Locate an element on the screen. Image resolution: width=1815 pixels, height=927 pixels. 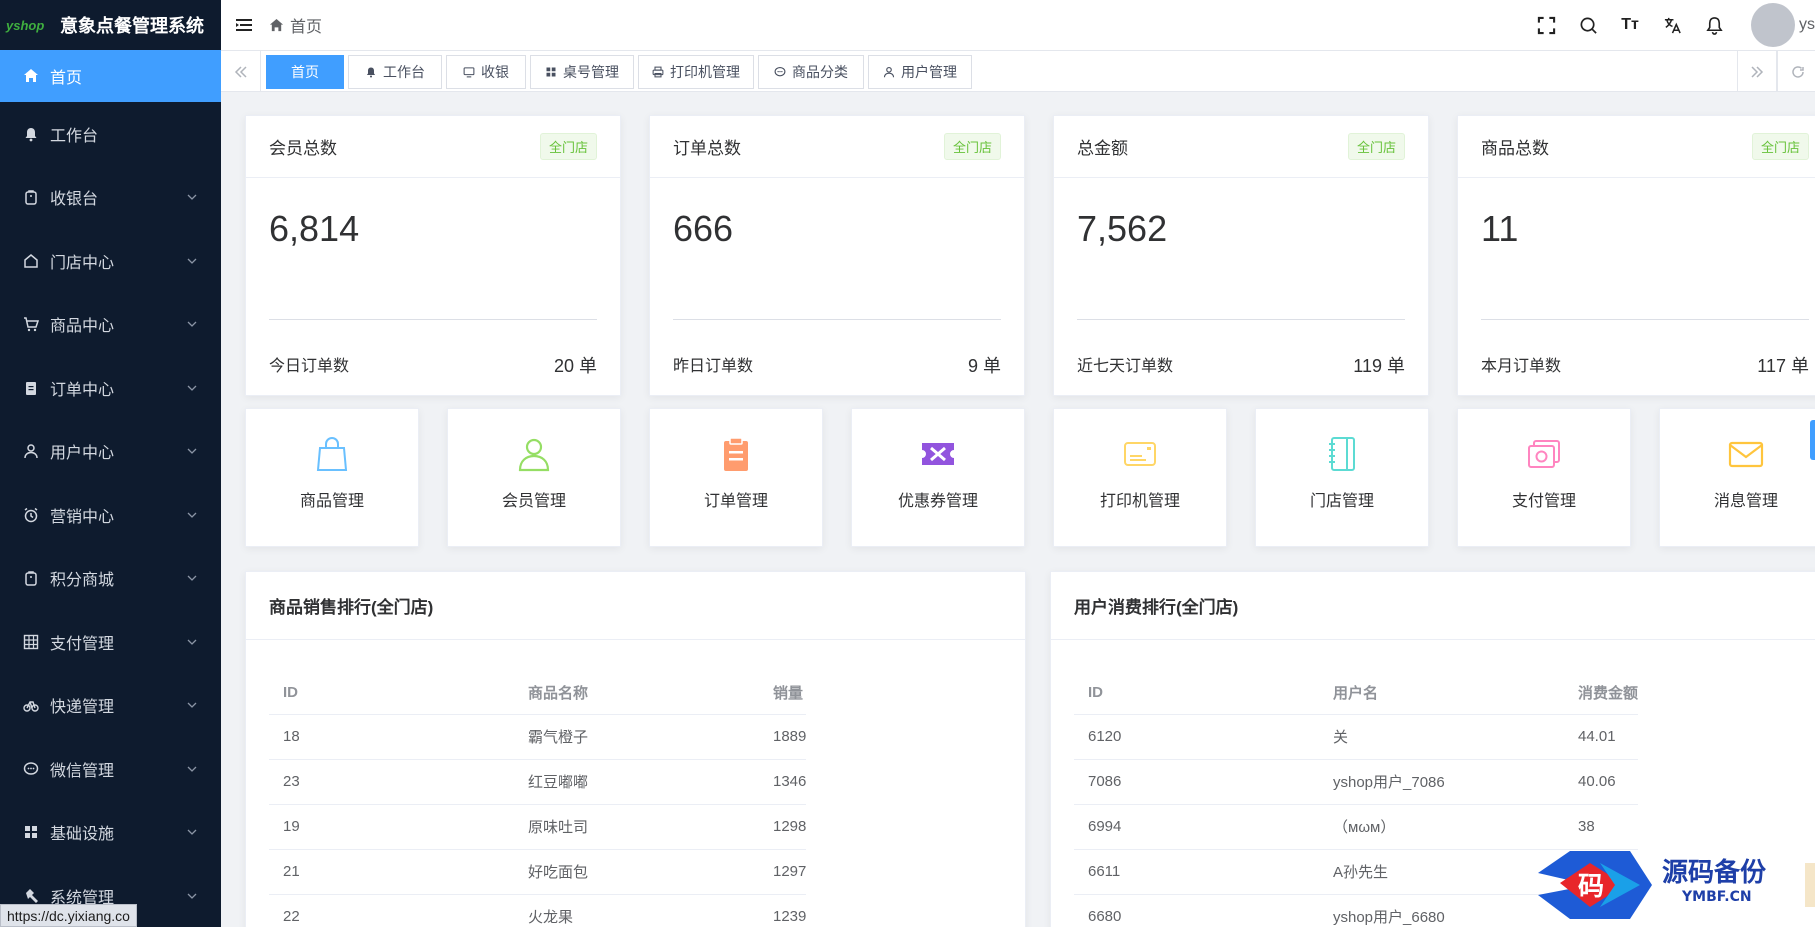
table-row: 23 红豆嘟嘟 1346 is located at coordinates (538, 782).